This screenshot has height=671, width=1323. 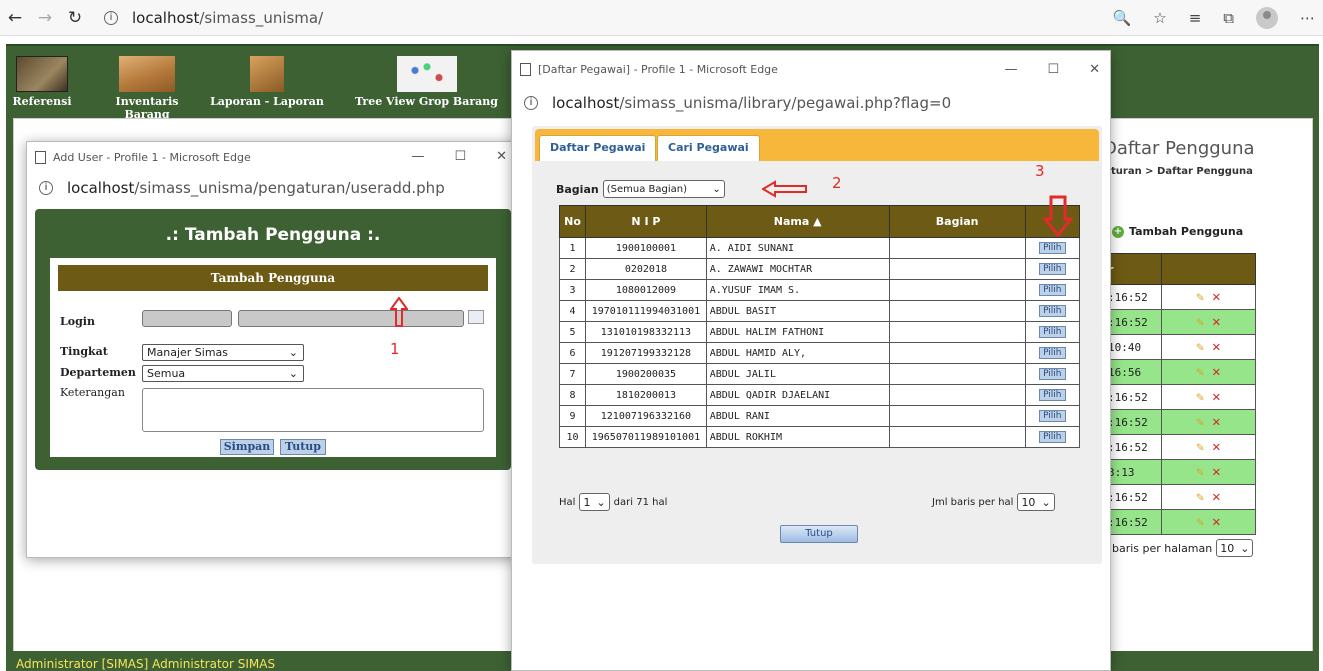 I want to click on zoom-icon: 🔍, so click(x=1122, y=18).